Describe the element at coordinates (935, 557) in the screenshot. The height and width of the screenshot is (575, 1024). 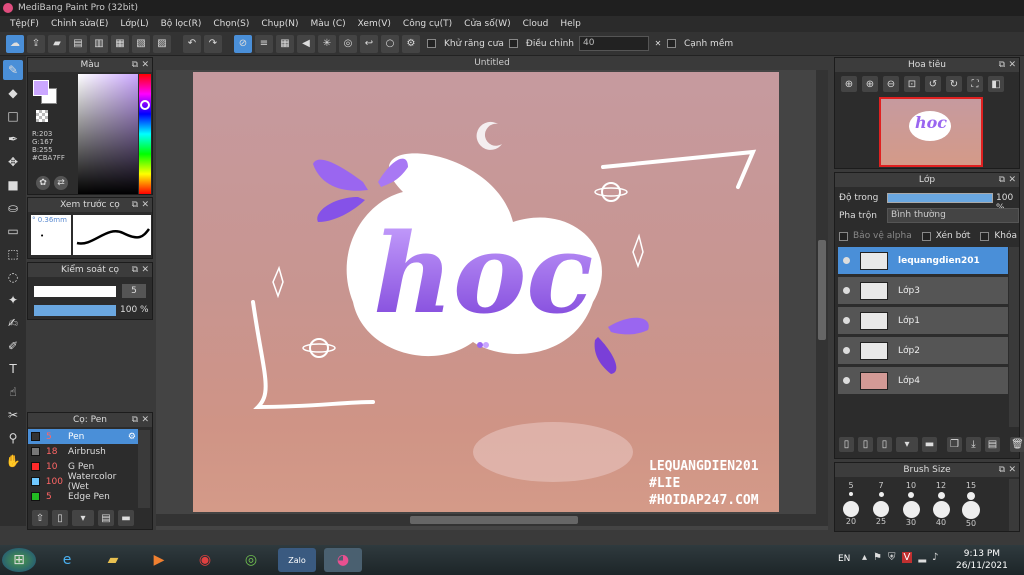
I see `volume-icon: ♪` at that location.